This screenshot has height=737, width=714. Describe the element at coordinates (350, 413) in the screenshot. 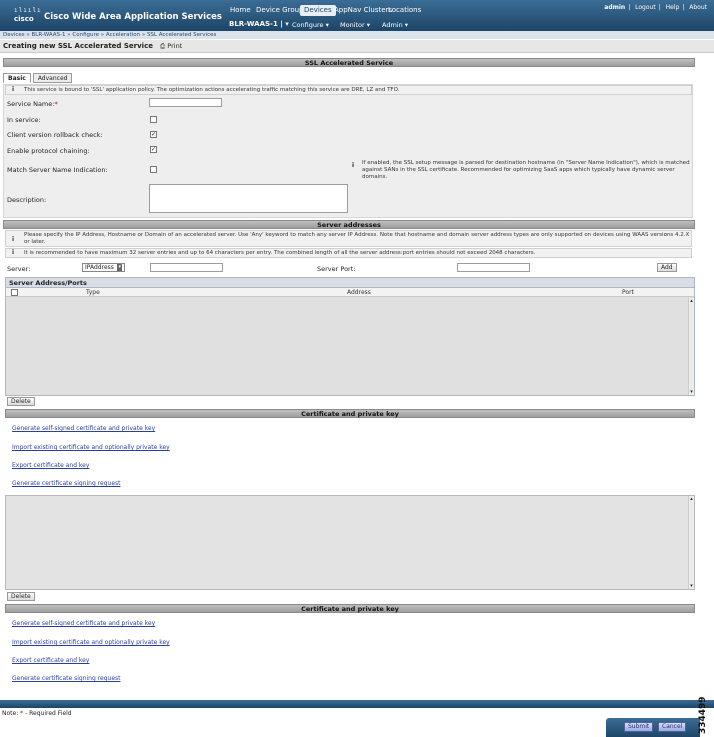

I see `cert-section-header-1: Certificate and private key` at that location.